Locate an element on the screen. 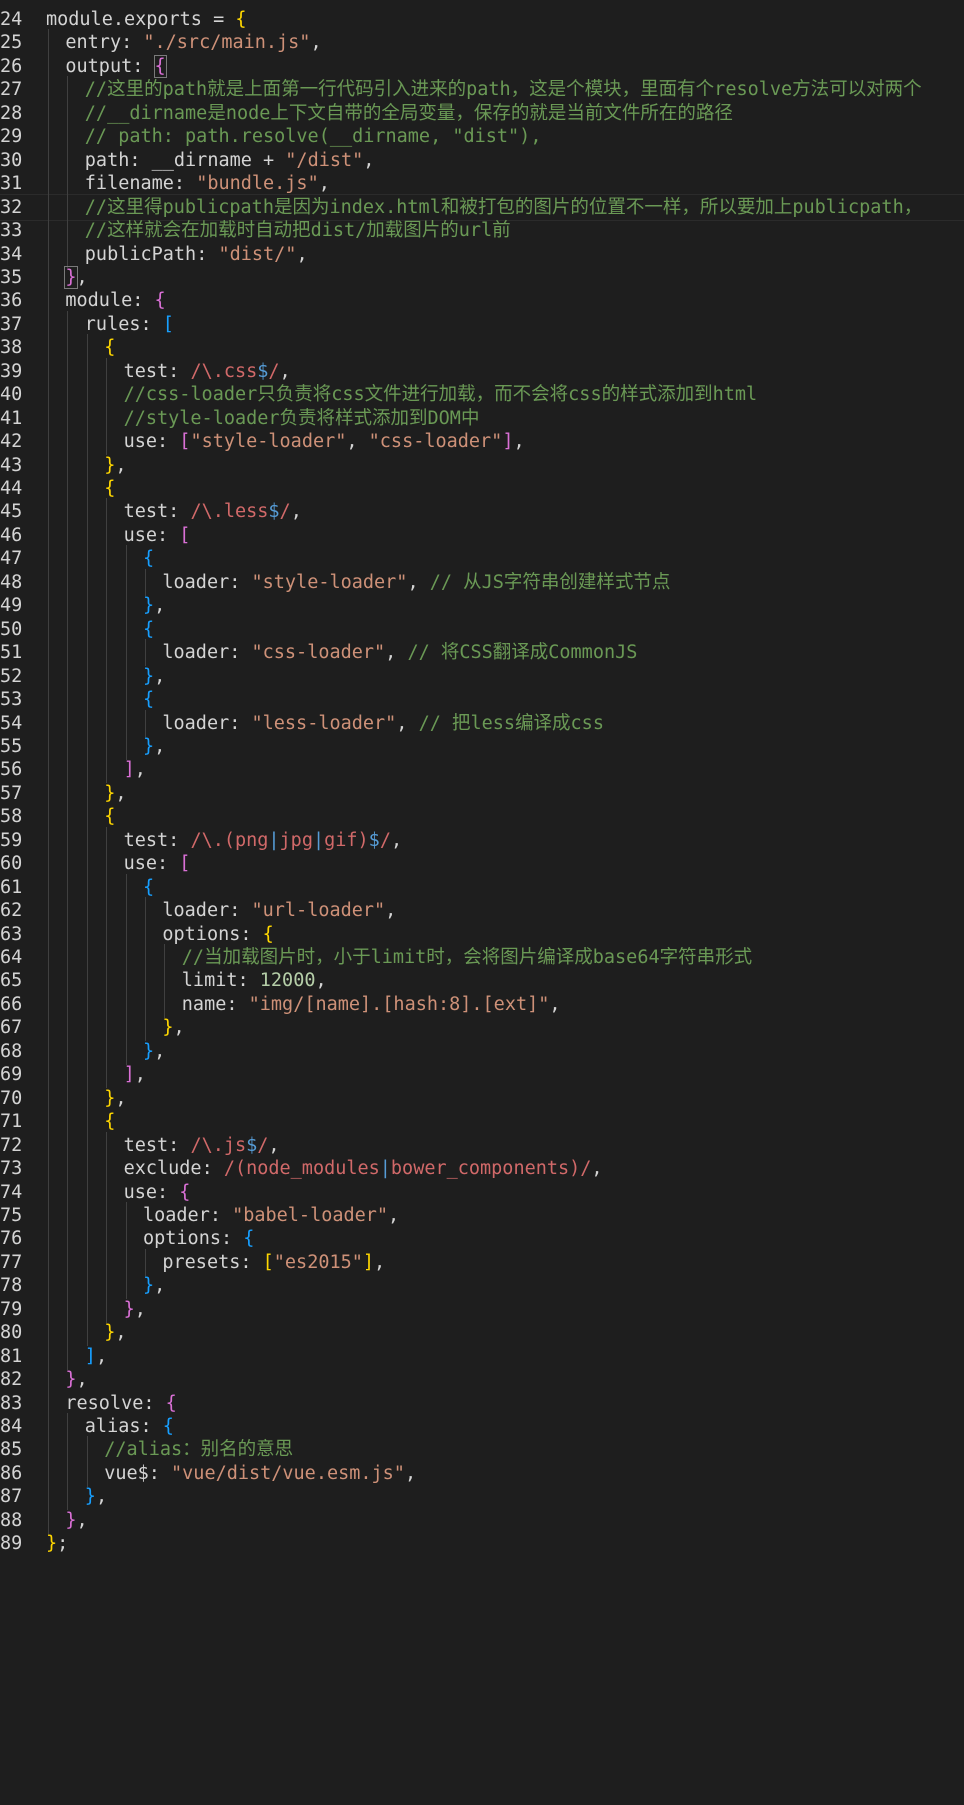  code-text: : __dirname + is located at coordinates (207, 160).